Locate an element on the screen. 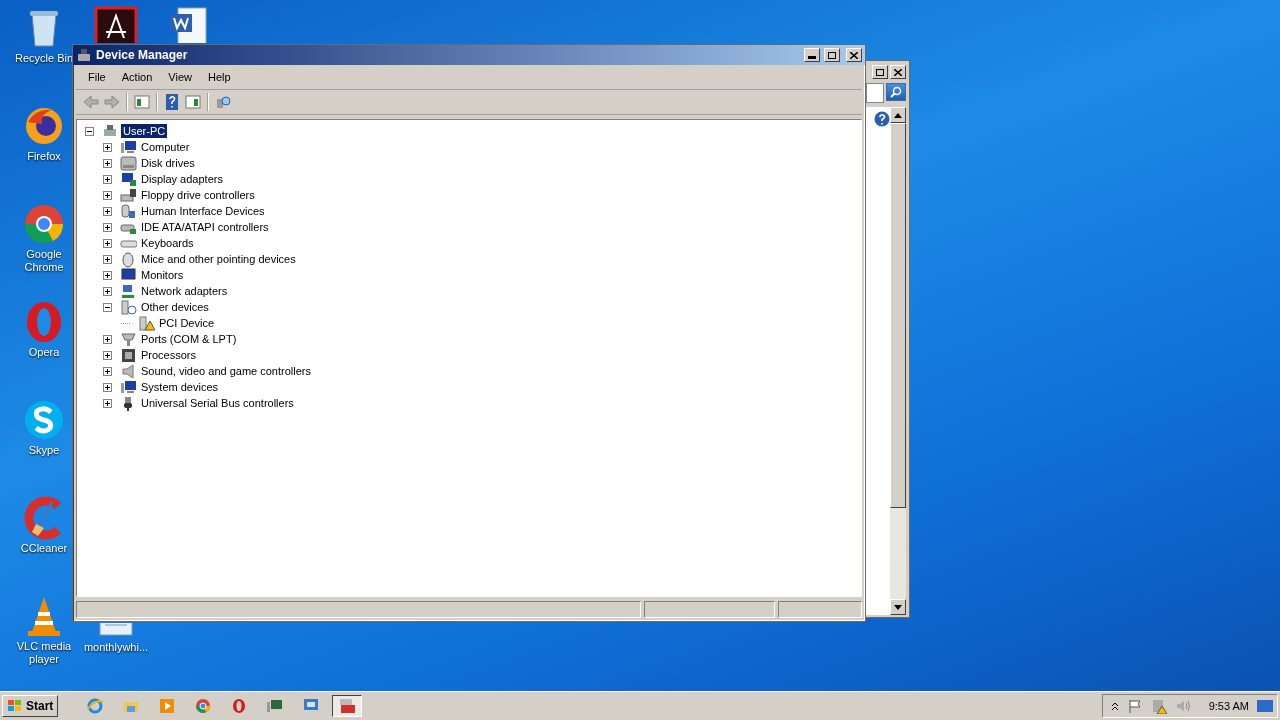  port-icon is located at coordinates (128, 339).